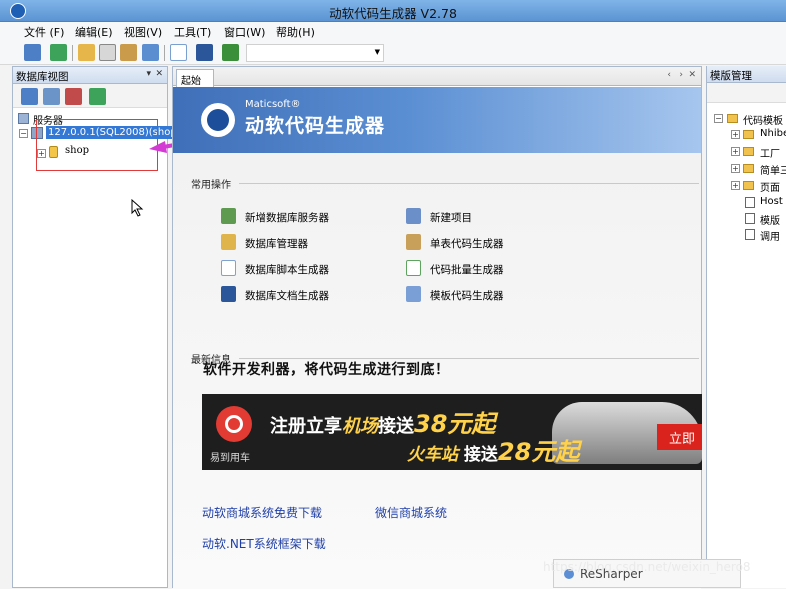 The height and width of the screenshot is (589, 786). I want to click on mouse-cursor, so click(137, 208).